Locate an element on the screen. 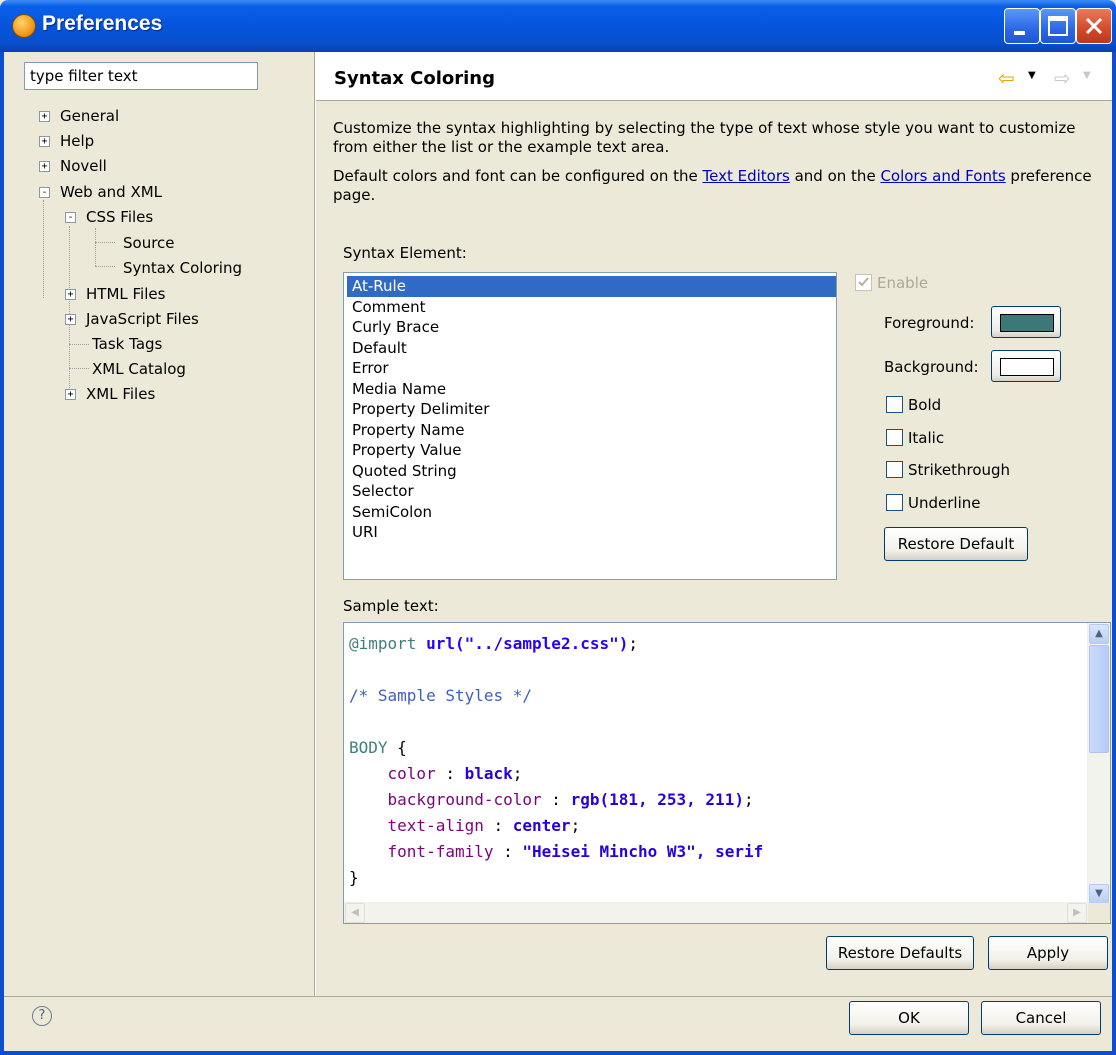 This screenshot has width=1116, height=1055. filter-input: type filter text is located at coordinates (141, 76).